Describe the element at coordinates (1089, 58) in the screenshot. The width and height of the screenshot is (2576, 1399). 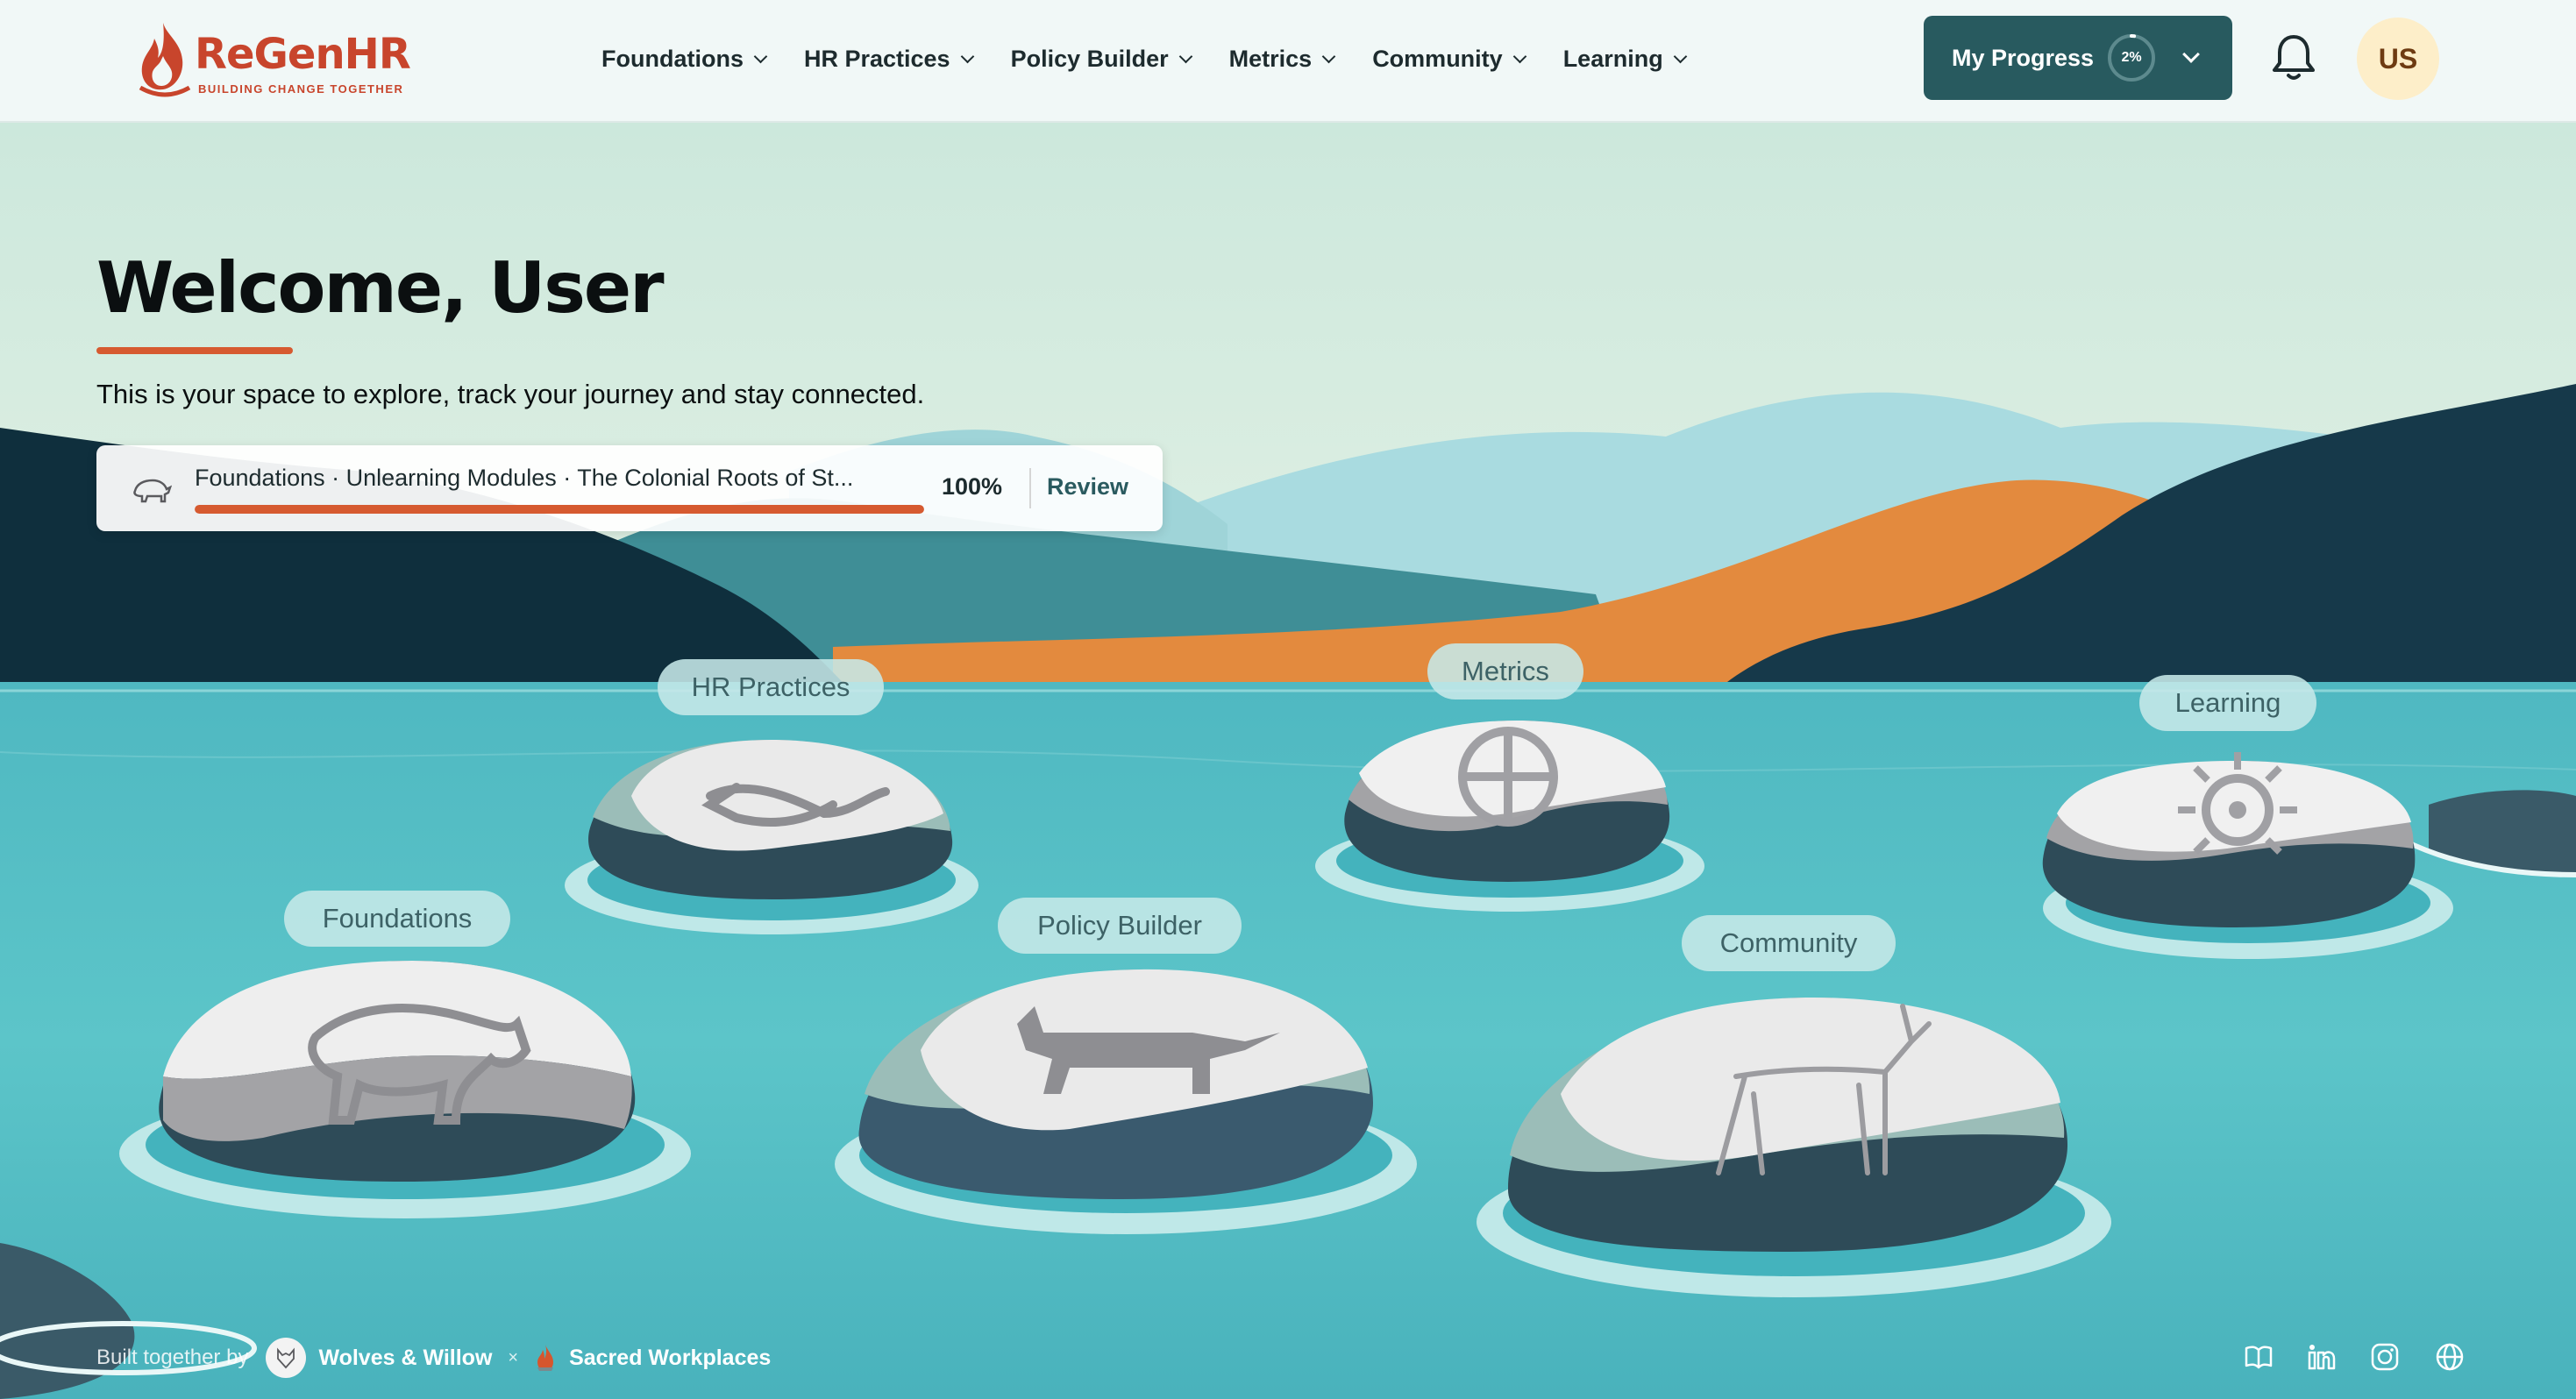
I see `nav-label: Policy Builder` at that location.